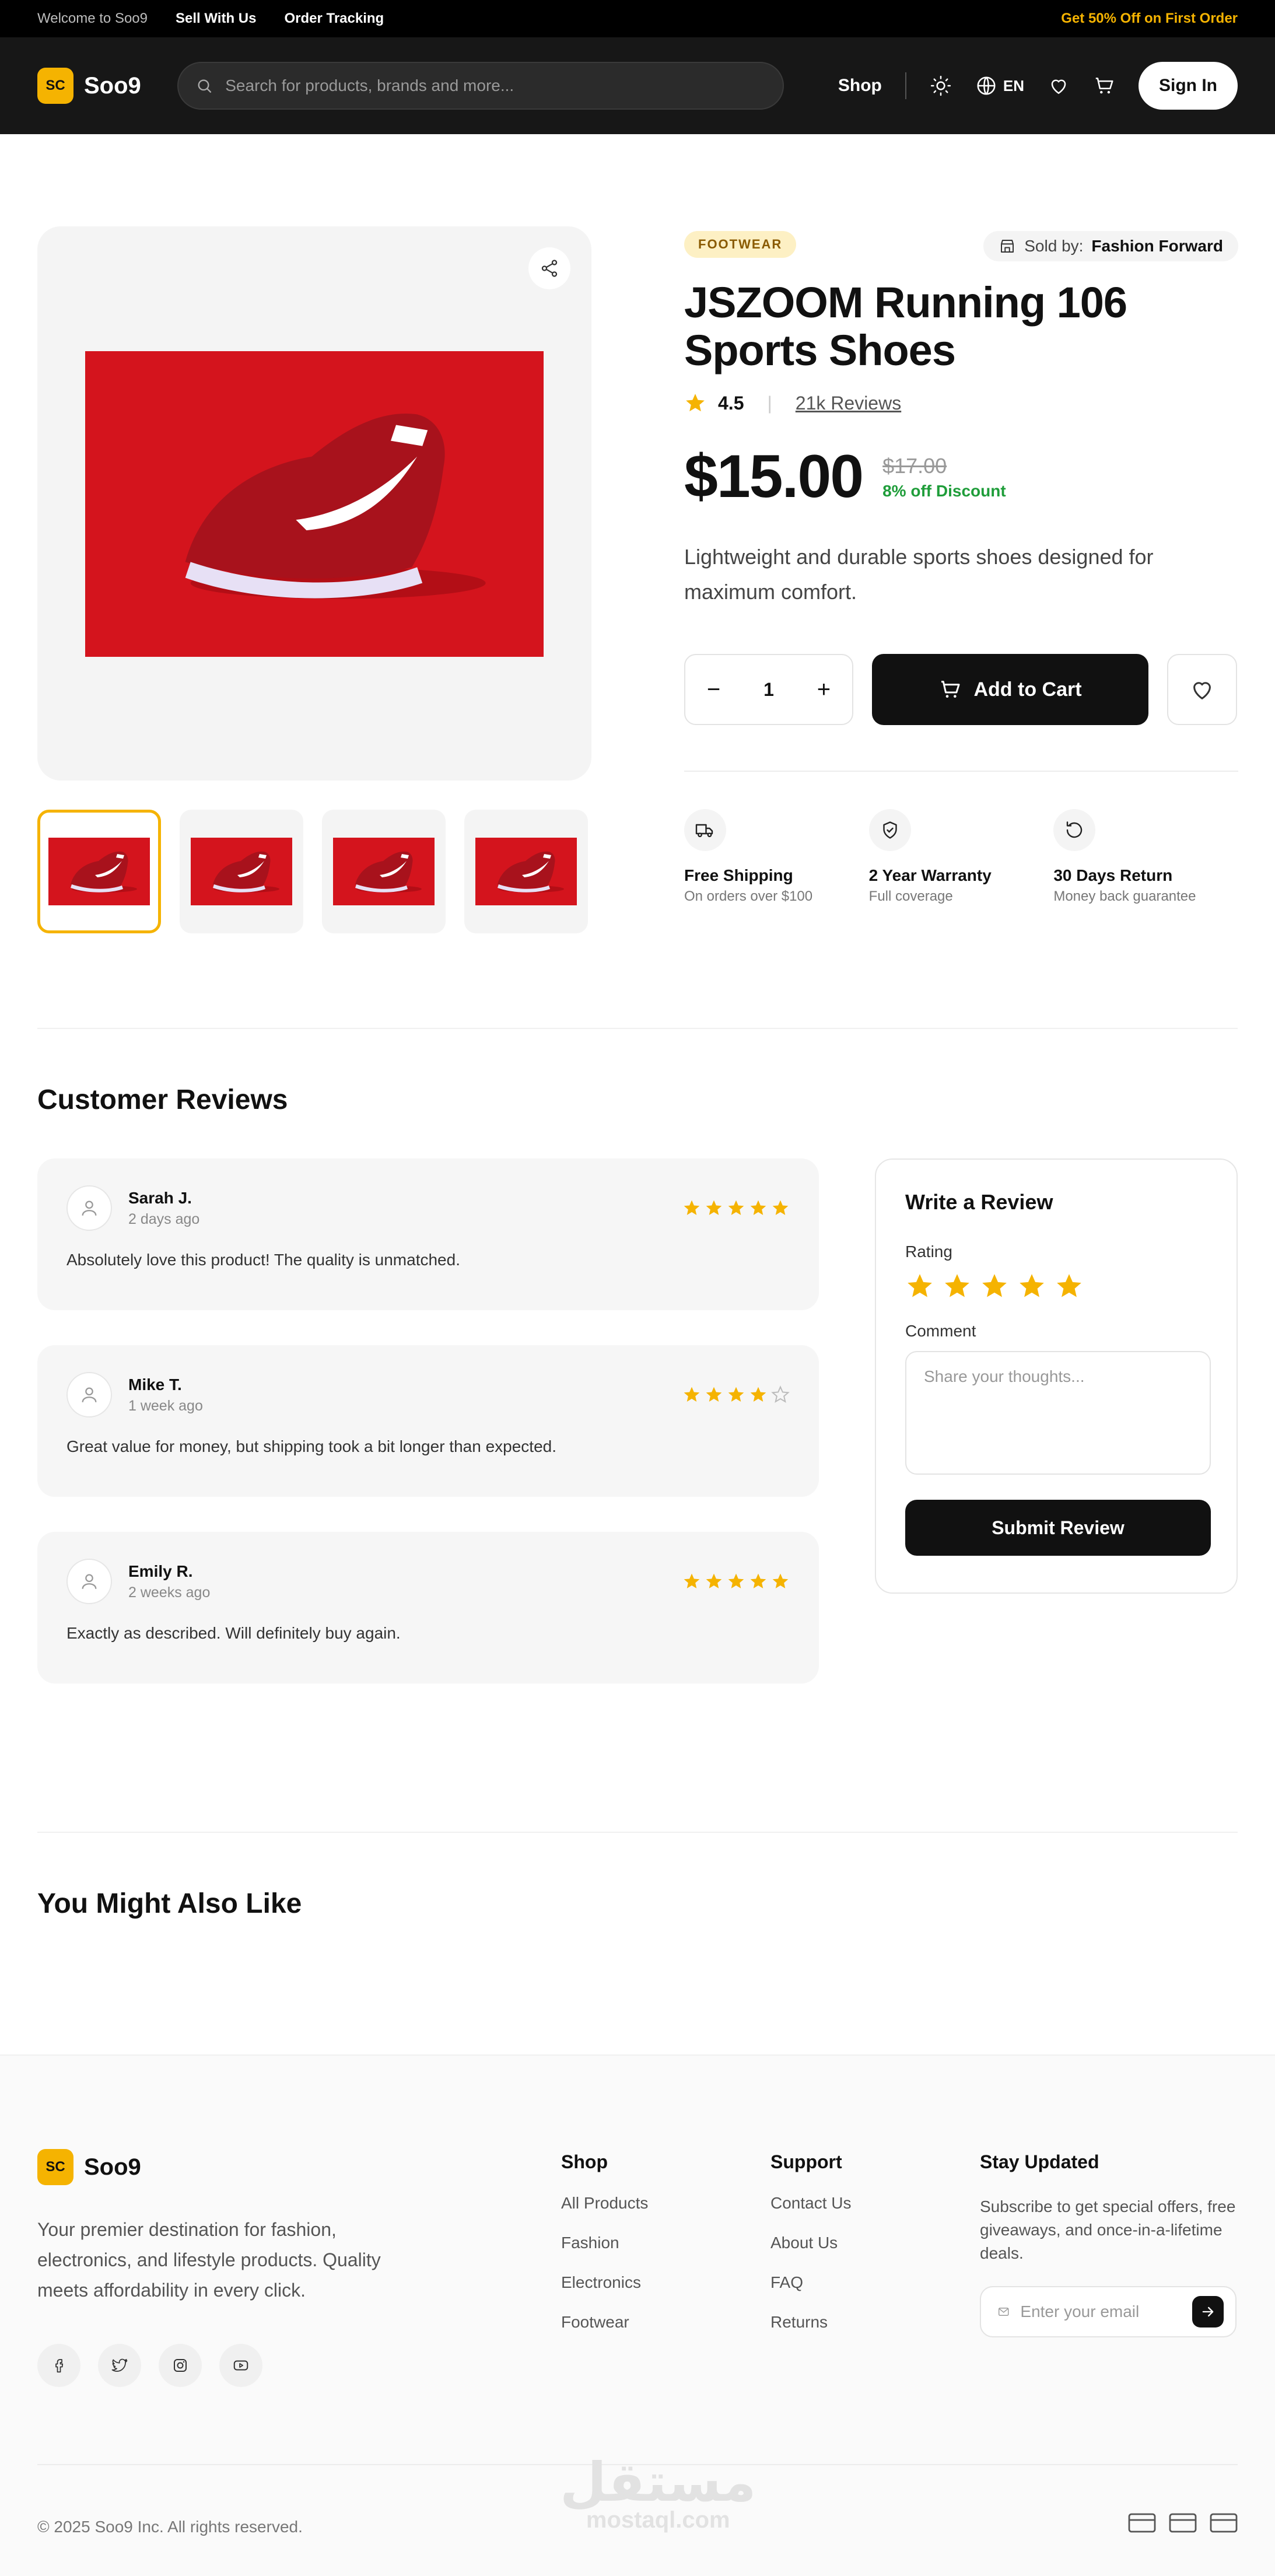 Image resolution: width=1275 pixels, height=2576 pixels. What do you see at coordinates (155, 1384) in the screenshot?
I see `reviewer-name: Mike T.` at bounding box center [155, 1384].